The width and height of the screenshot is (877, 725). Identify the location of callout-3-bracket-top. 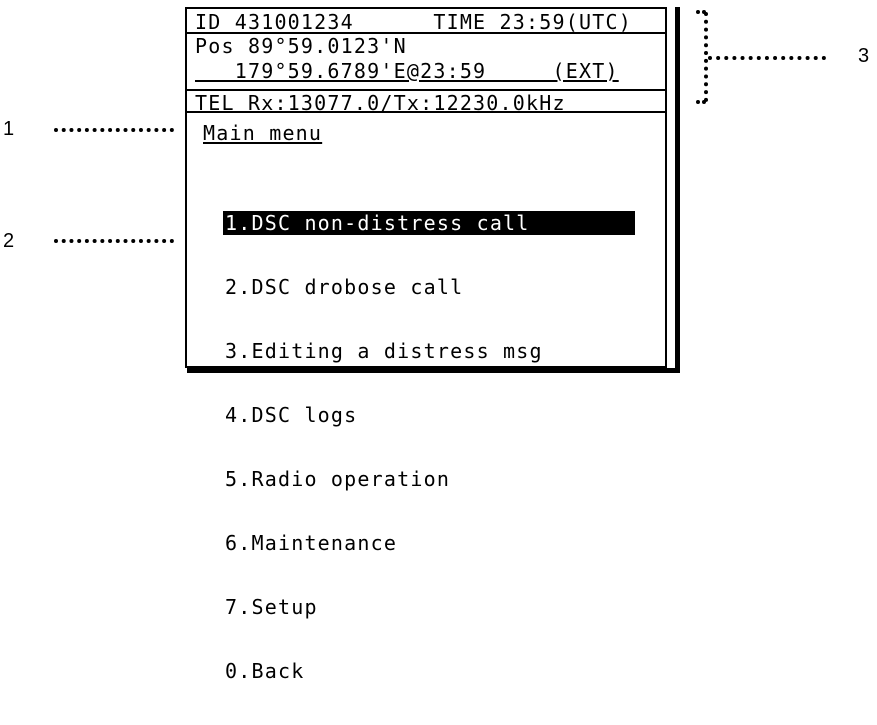
(701, 12).